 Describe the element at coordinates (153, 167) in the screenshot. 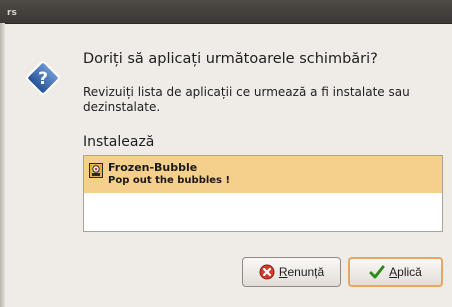

I see `app-name: Frozen-Bubble` at that location.